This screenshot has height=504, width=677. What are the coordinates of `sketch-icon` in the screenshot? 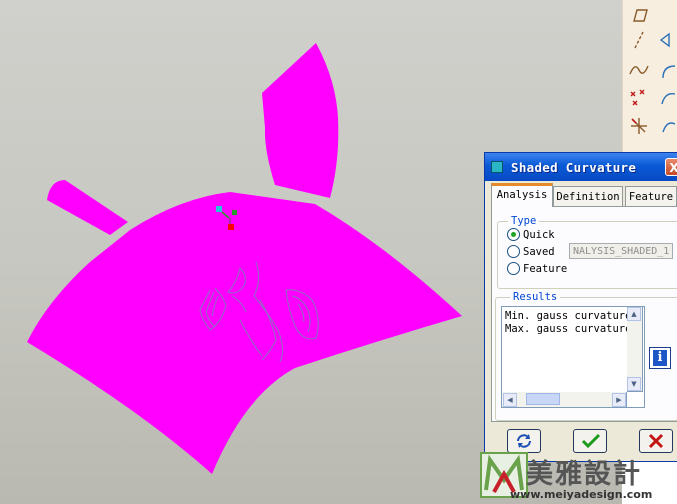 It's located at (639, 70).